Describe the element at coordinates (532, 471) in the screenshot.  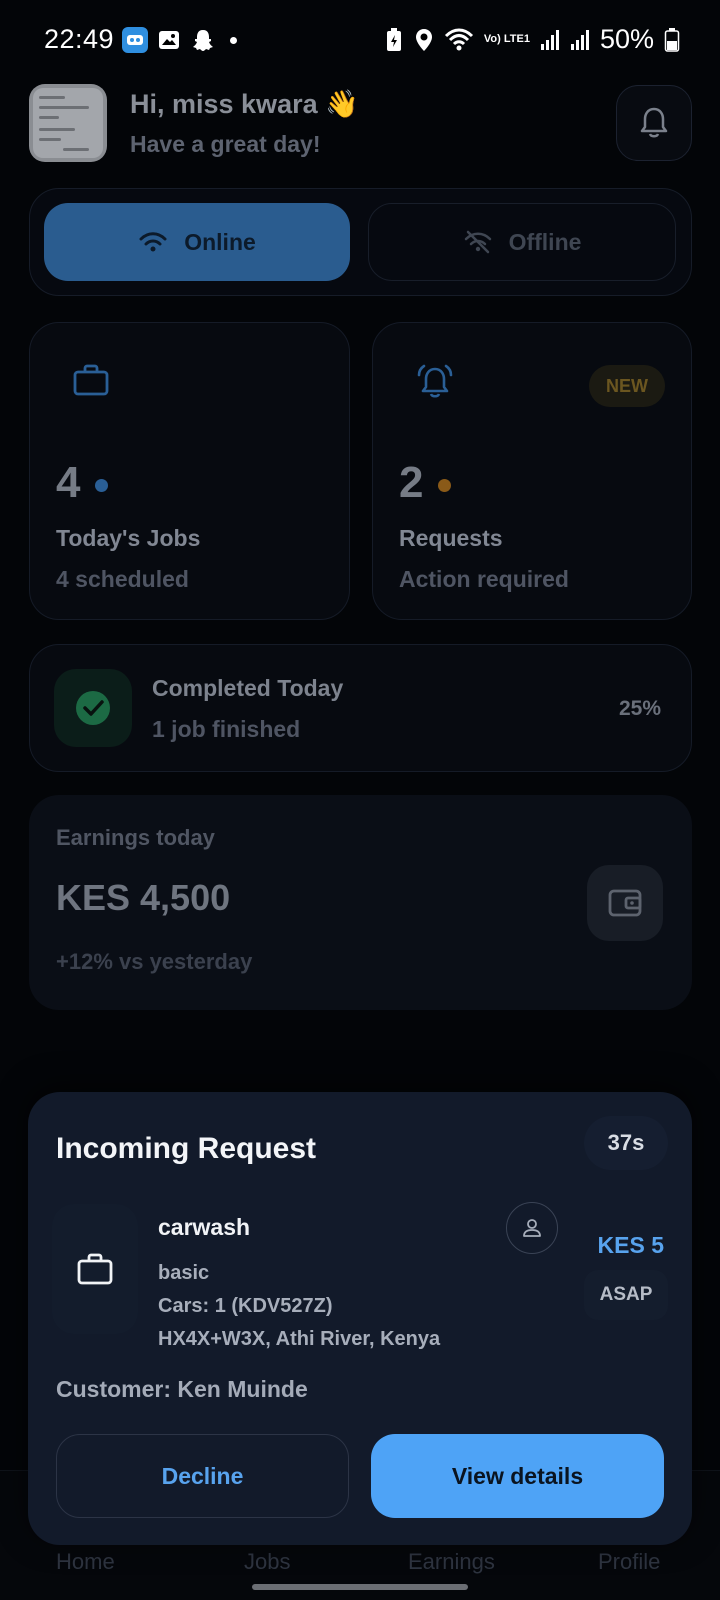
I see `requests-card: NEW 2 Requests Action required` at that location.